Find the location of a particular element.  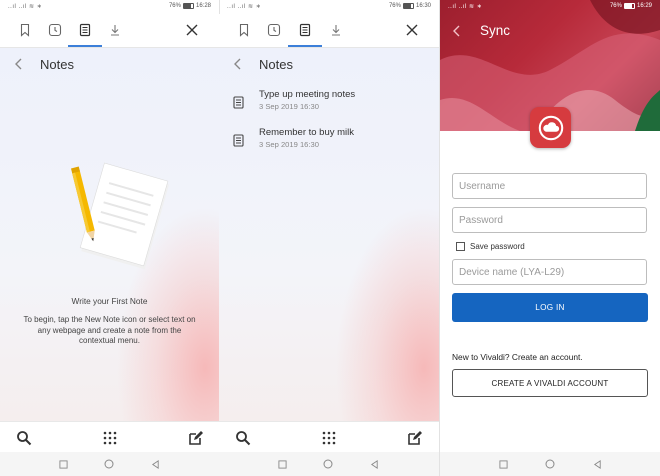

save-password-checkbox is located at coordinates (460, 246).